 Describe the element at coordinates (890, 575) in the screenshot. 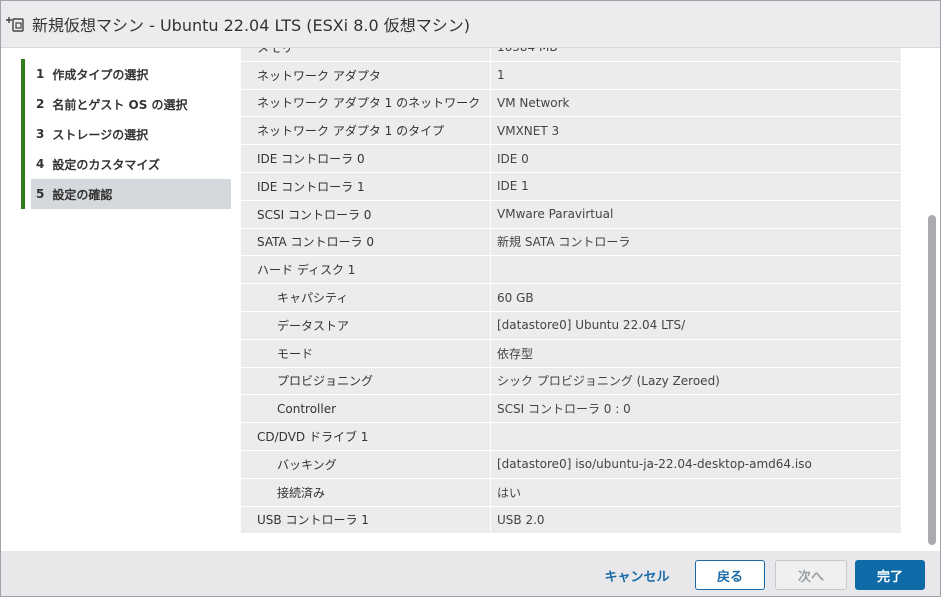

I see `finish-button: 完了` at that location.